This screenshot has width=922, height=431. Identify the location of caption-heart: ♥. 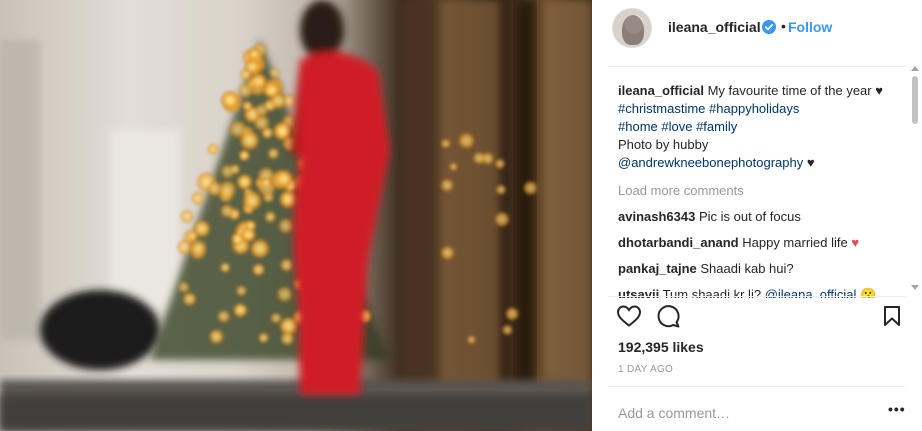
(879, 90).